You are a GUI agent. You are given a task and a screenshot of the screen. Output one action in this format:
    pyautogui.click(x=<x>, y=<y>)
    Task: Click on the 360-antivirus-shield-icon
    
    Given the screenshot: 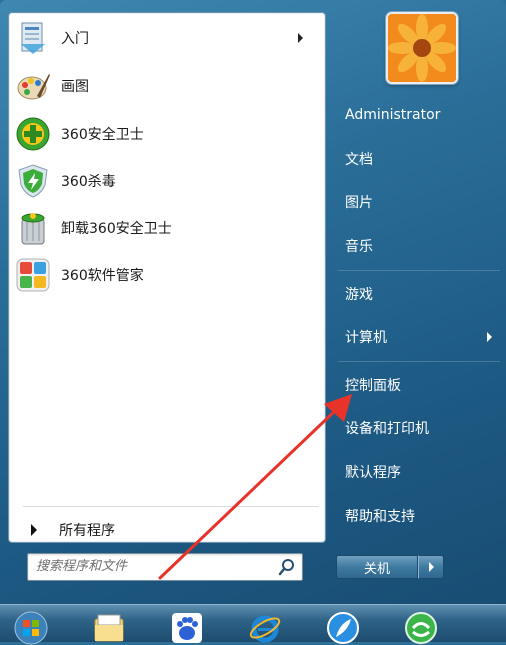 What is the action you would take?
    pyautogui.click(x=33, y=181)
    